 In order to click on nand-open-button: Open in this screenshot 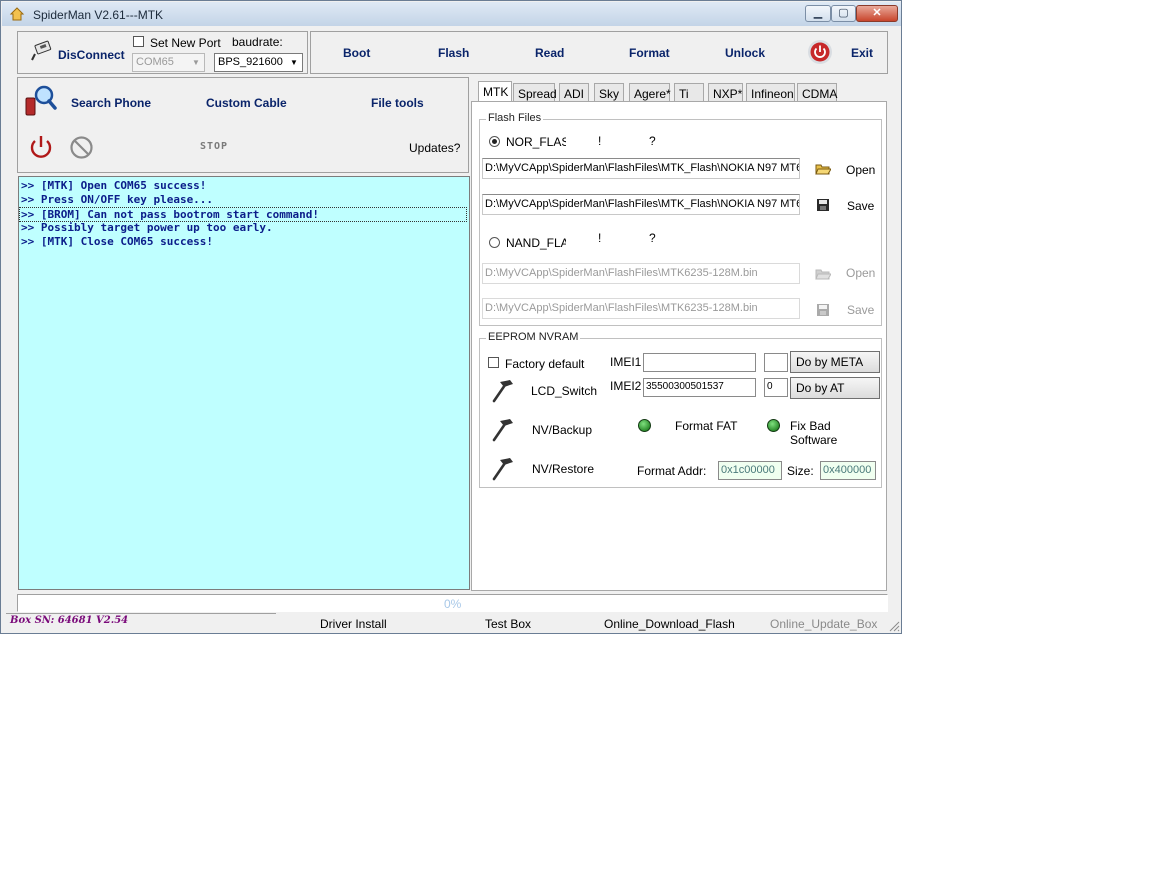, I will do `click(860, 273)`.